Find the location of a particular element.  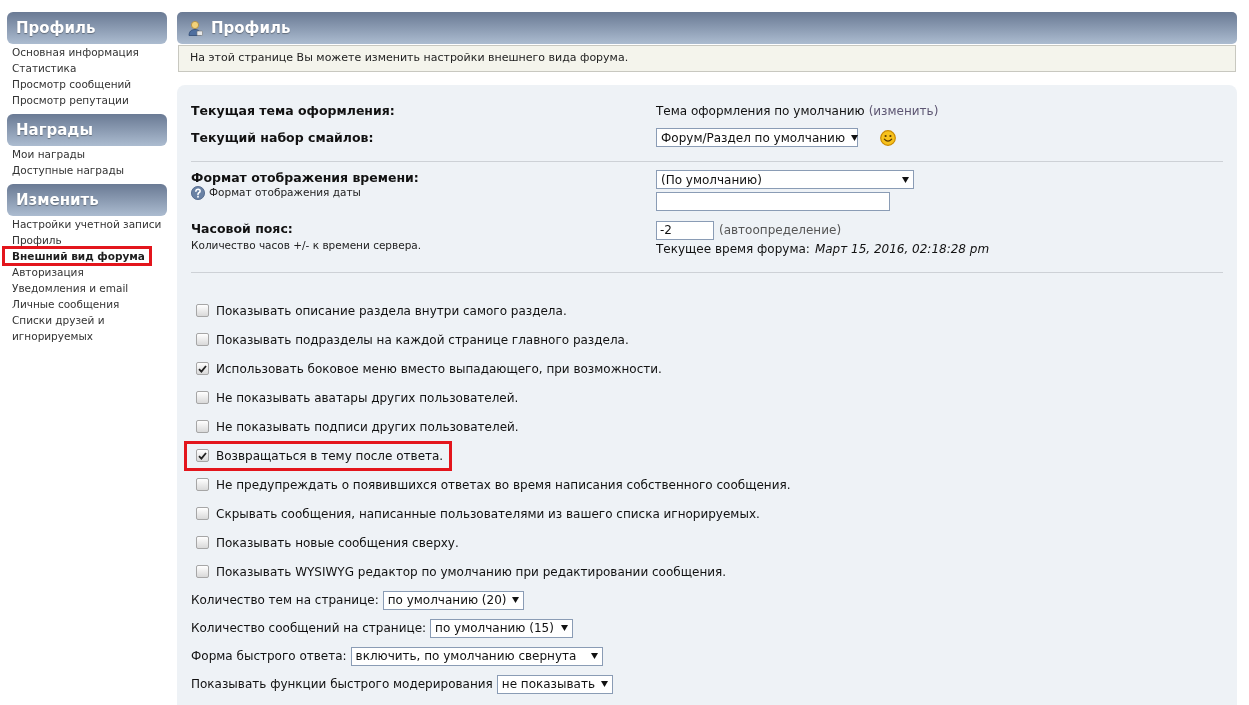

field-label: Часовой пояс: is located at coordinates (242, 229).